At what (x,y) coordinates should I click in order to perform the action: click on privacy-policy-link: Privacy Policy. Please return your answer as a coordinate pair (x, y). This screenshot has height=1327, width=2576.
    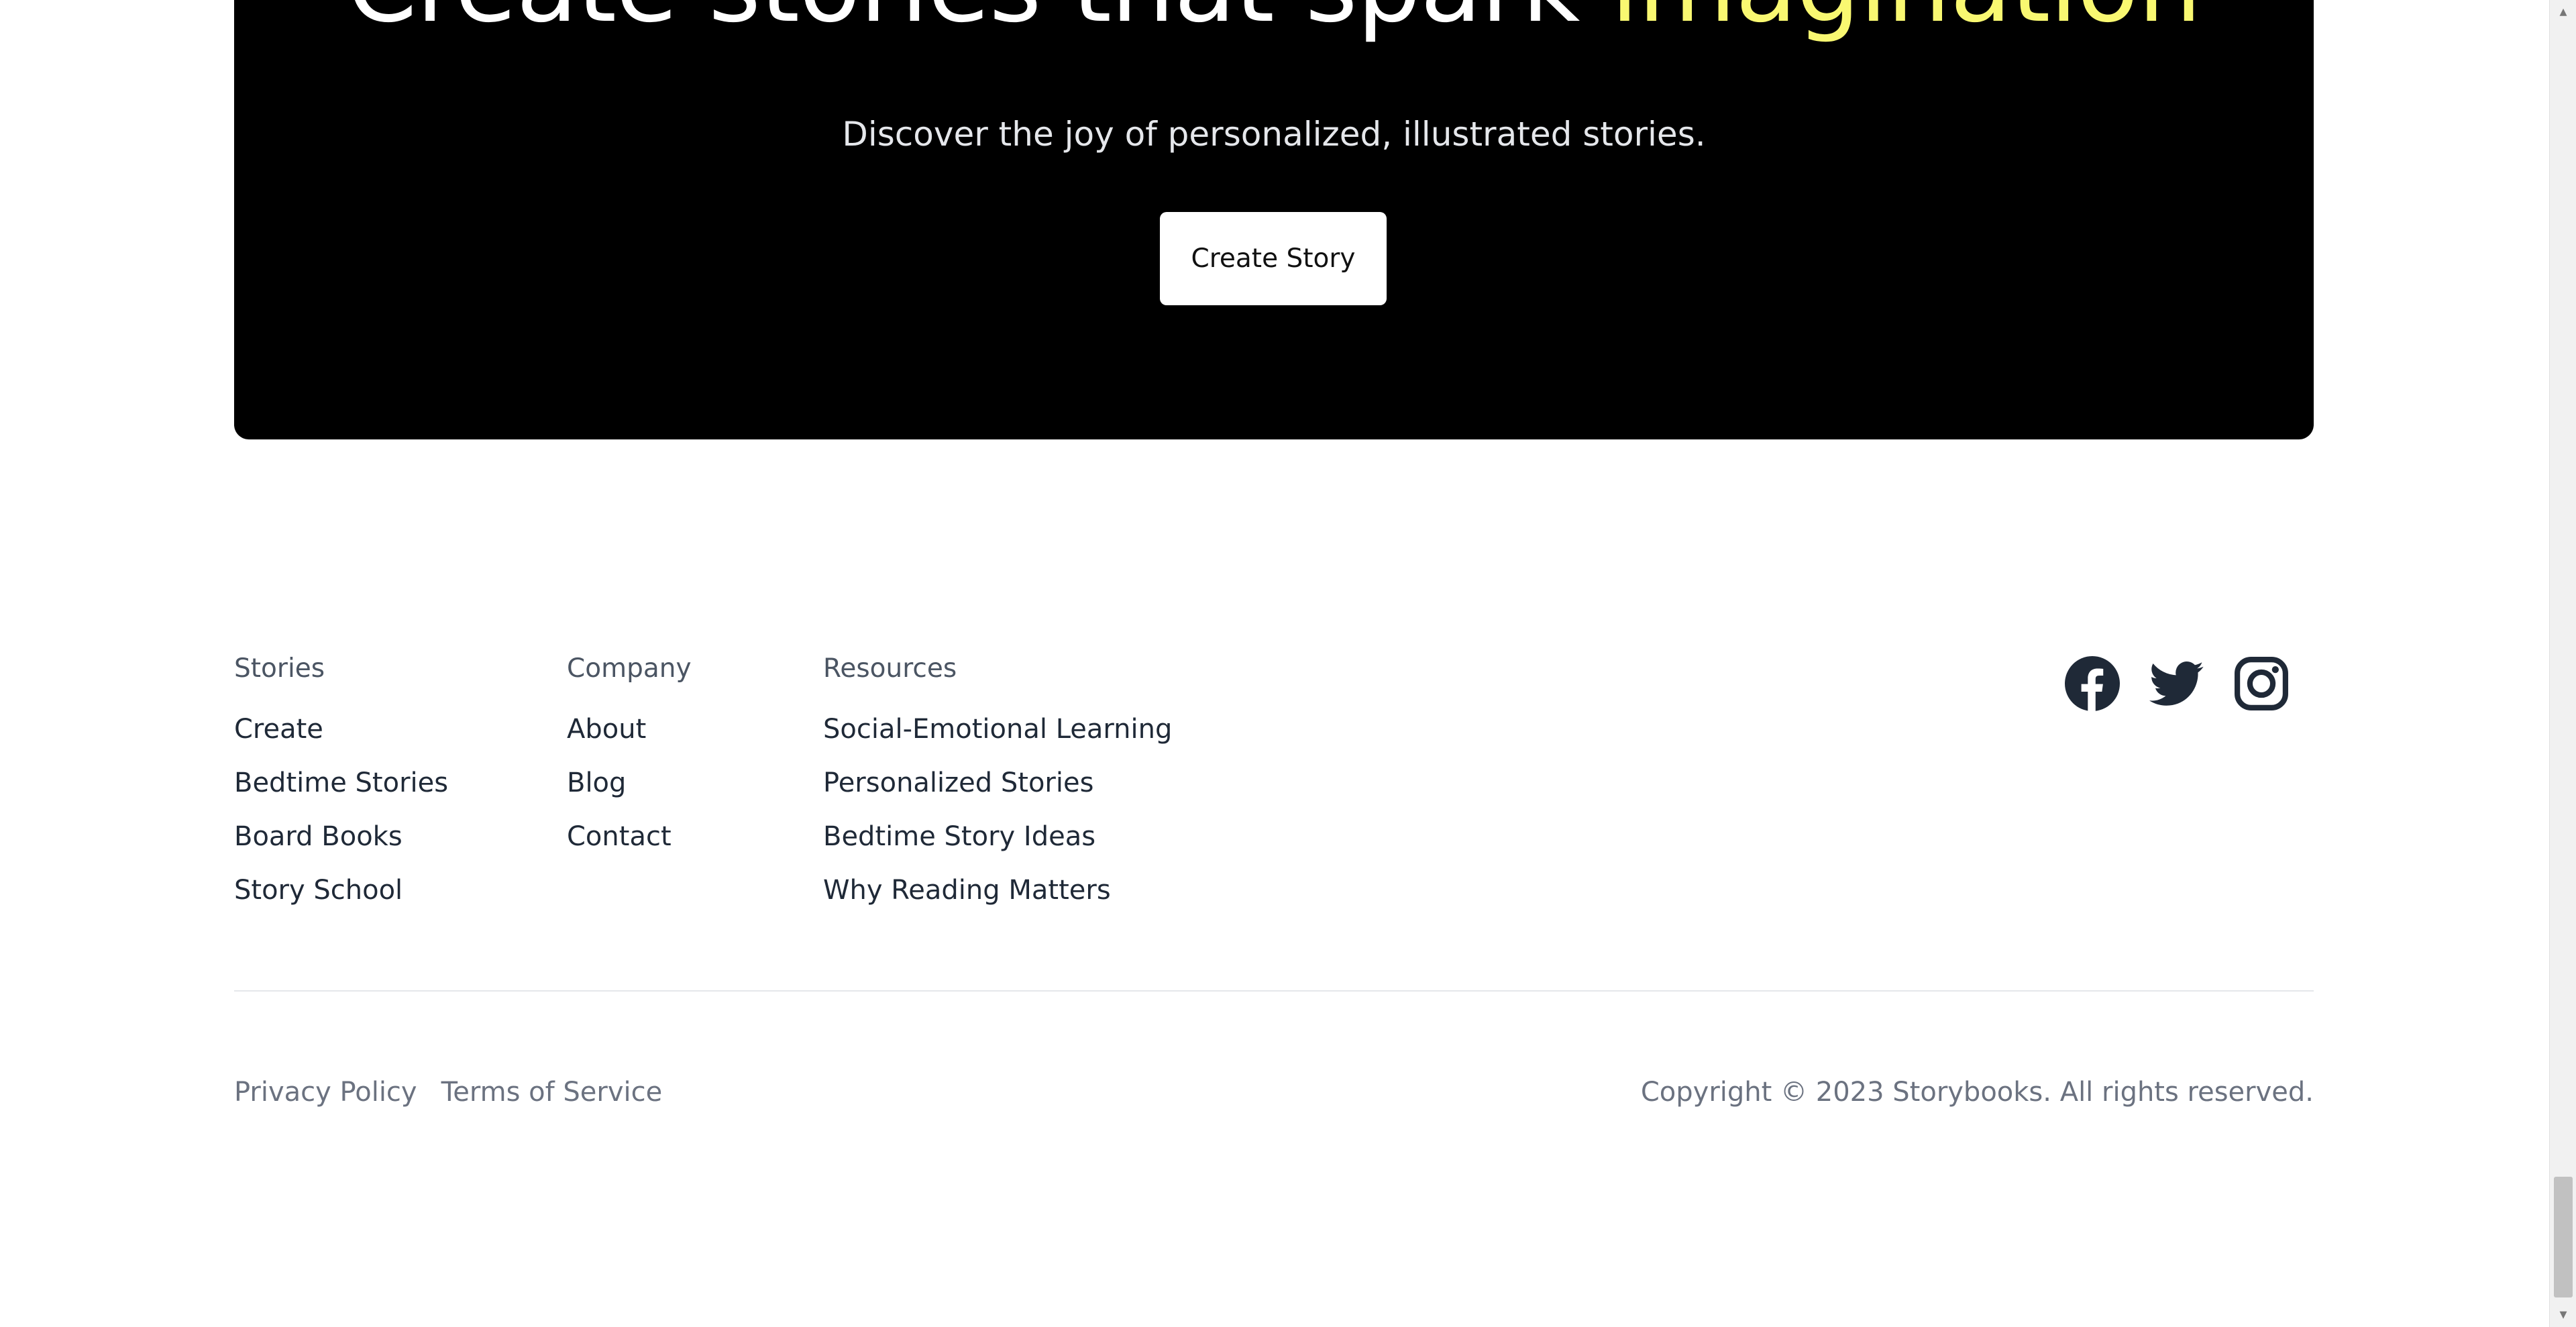
    Looking at the image, I should click on (325, 1092).